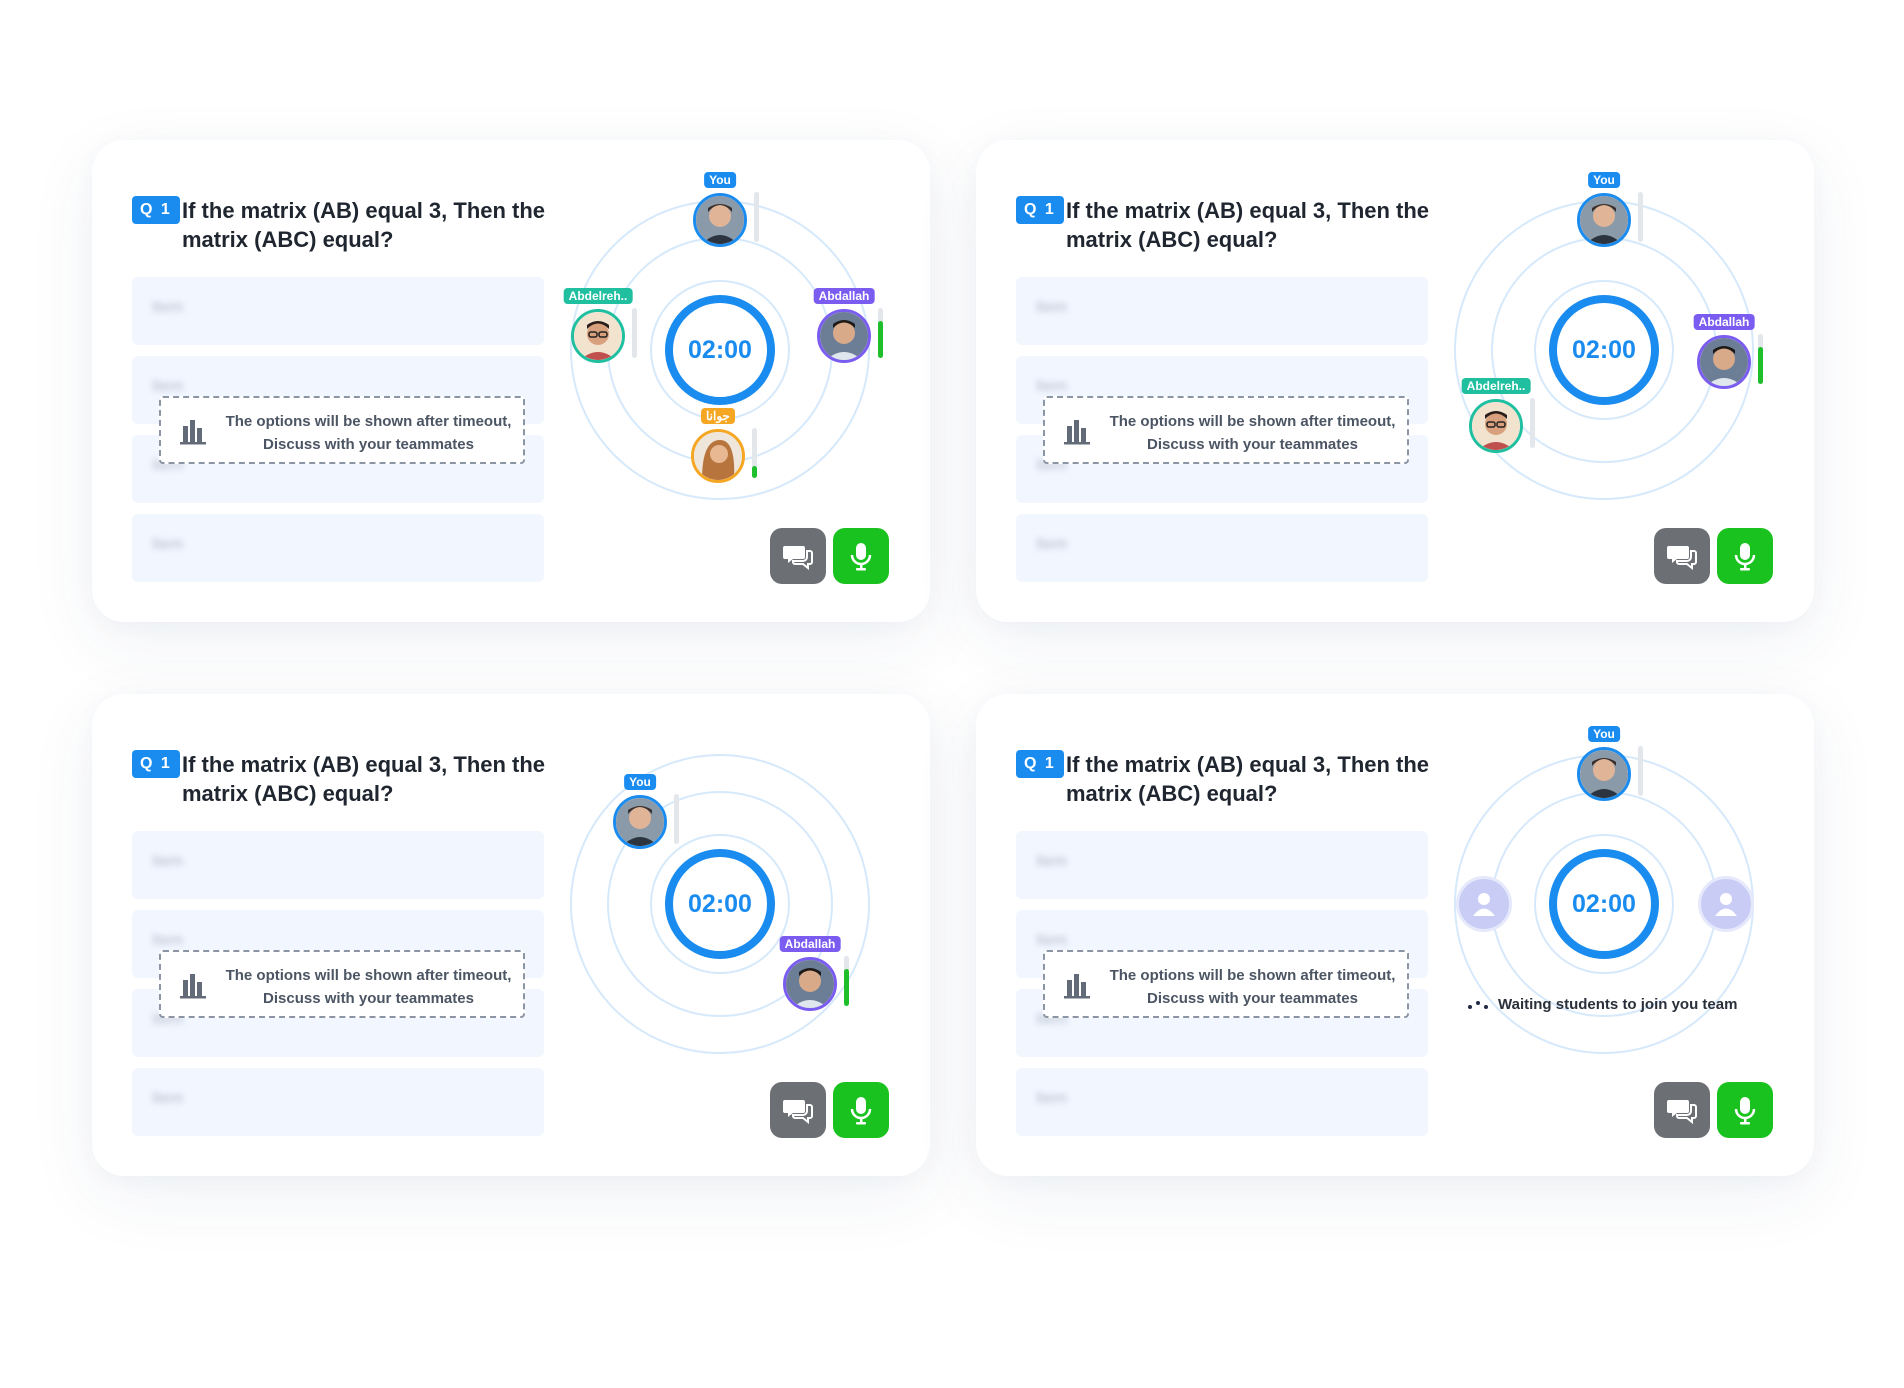 The height and width of the screenshot is (1388, 1904). I want to click on waiting-text: Waiting students to join you team, so click(1618, 1004).